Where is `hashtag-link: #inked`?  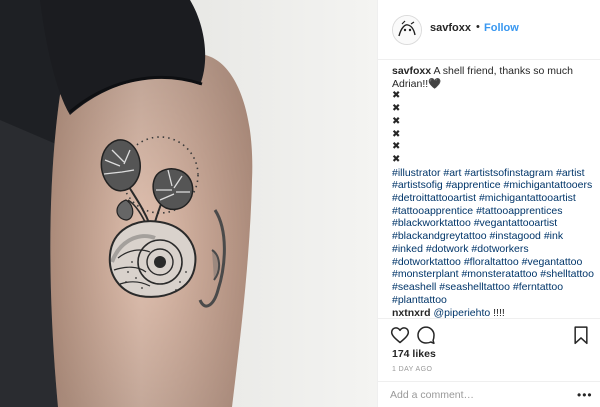
hashtag-link: #inked is located at coordinates (407, 249).